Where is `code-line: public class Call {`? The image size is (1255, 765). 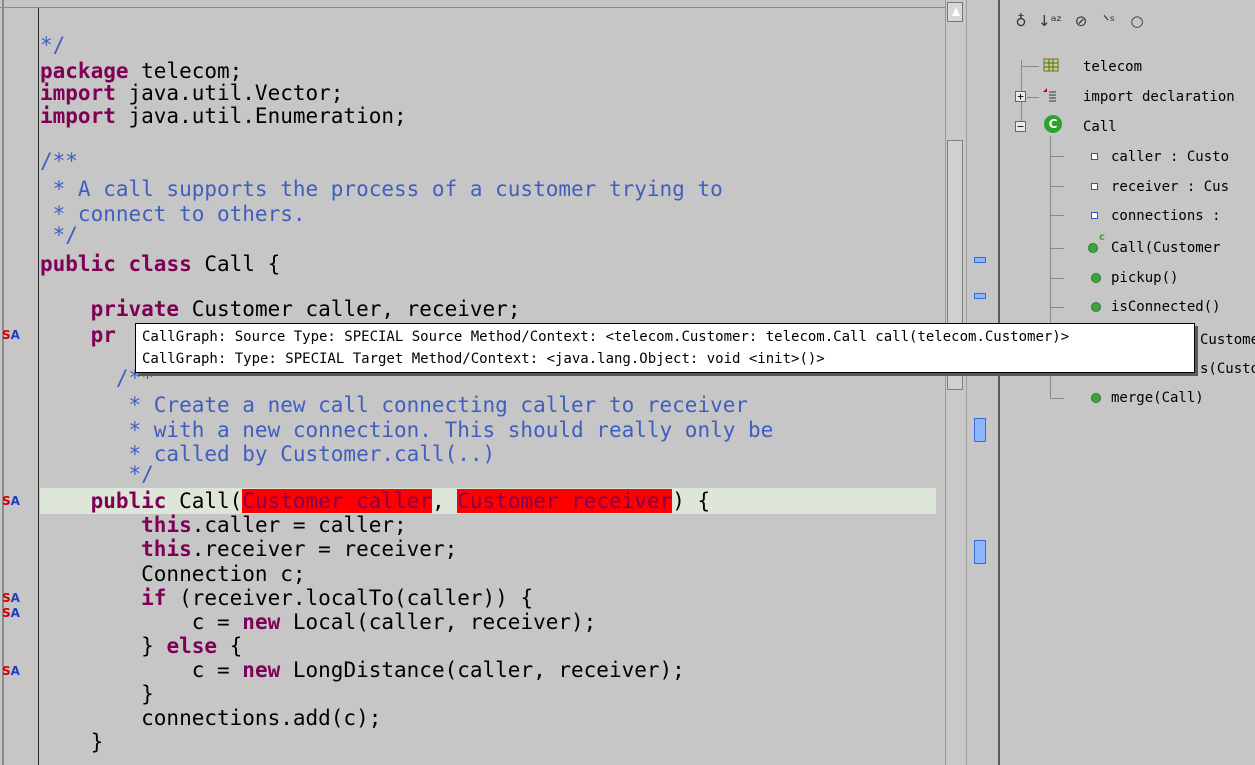 code-line: public class Call { is located at coordinates (160, 264).